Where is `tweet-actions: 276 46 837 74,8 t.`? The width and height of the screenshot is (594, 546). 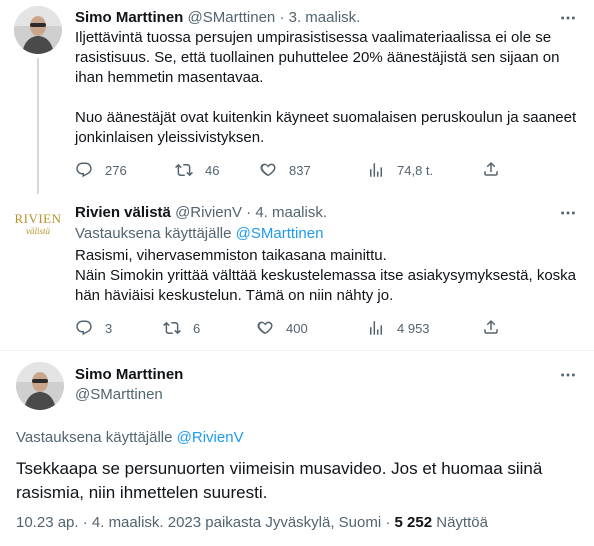
tweet-actions: 276 46 837 74,8 t. is located at coordinates (290, 170).